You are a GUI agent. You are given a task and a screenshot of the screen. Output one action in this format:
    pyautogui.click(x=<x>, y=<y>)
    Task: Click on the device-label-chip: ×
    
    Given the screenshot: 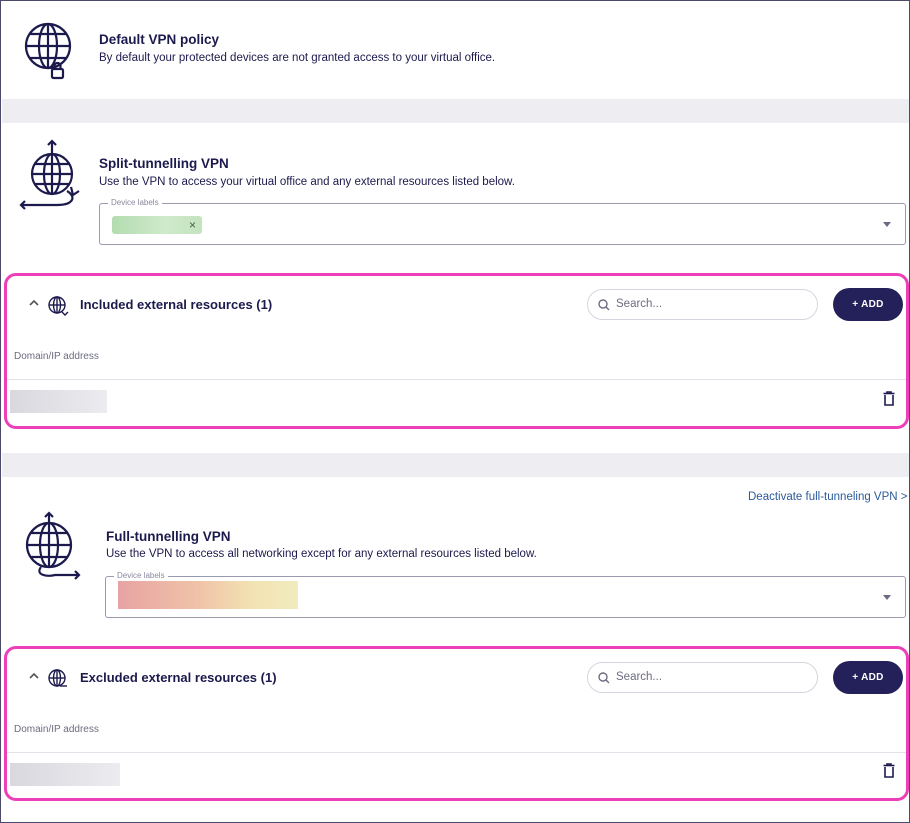 What is the action you would take?
    pyautogui.click(x=157, y=225)
    